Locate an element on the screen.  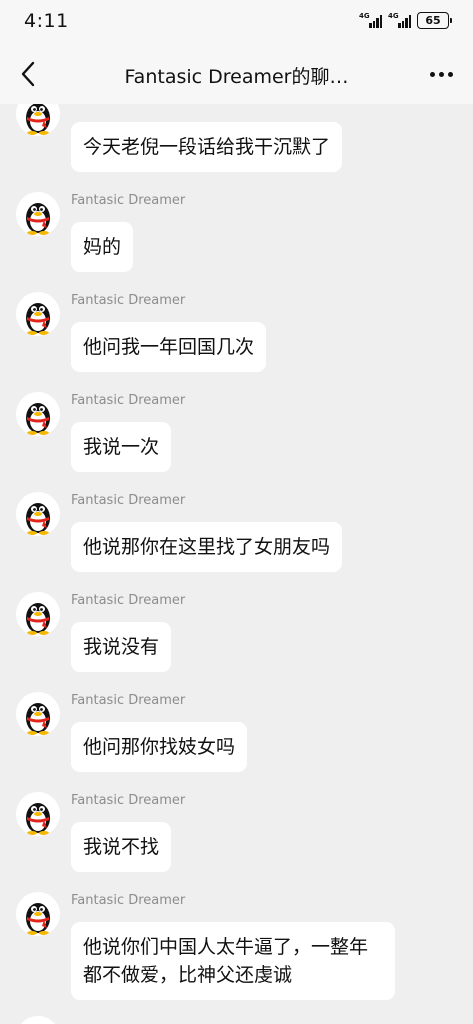
message-bubble: 我说没有 is located at coordinates (121, 647).